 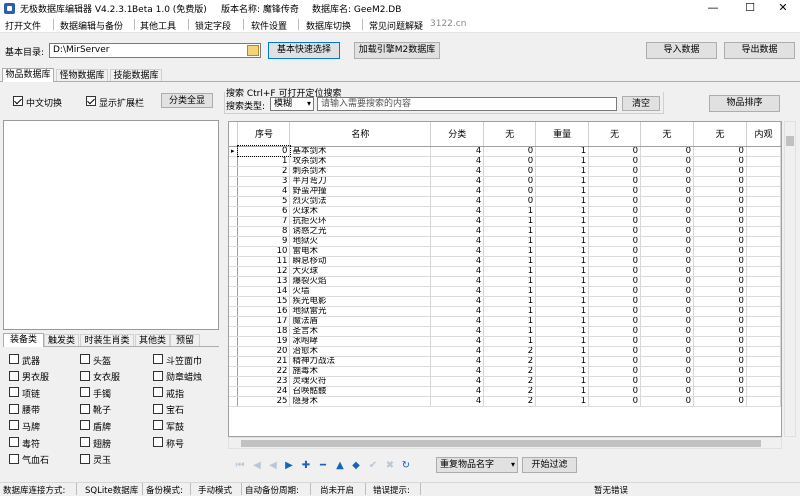 I want to click on table-row: 13 爆裂火焰 4 1 1 0 0 0, so click(x=505, y=281).